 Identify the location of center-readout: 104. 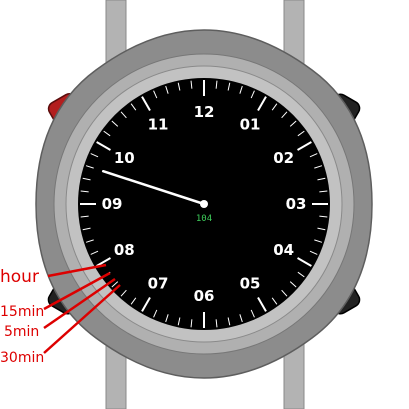
(204, 219).